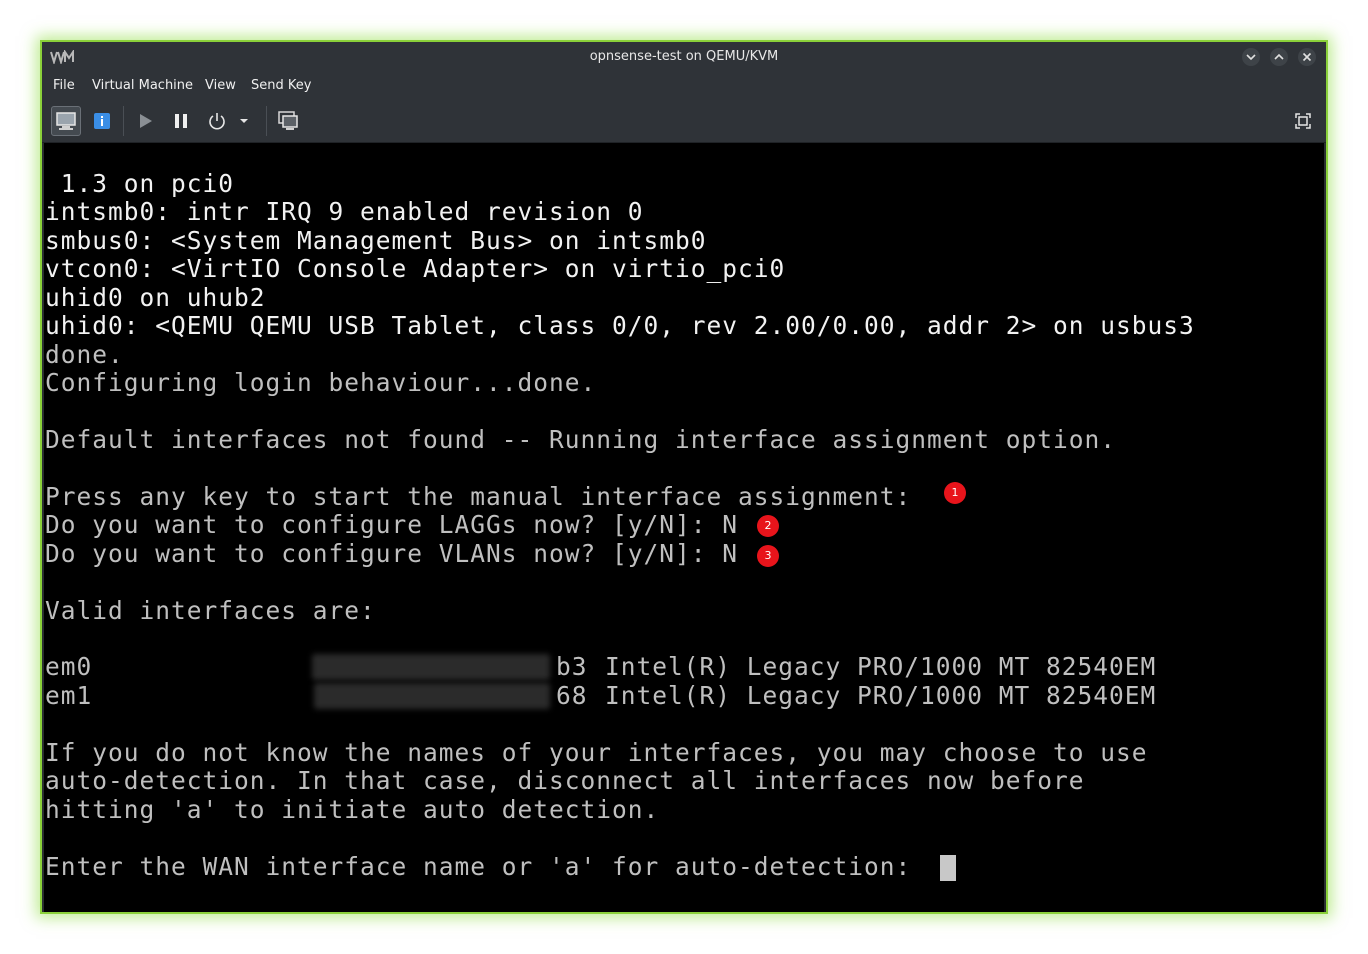 Image resolution: width=1368 pixels, height=954 pixels. I want to click on mac-suffix: 68, so click(572, 695).